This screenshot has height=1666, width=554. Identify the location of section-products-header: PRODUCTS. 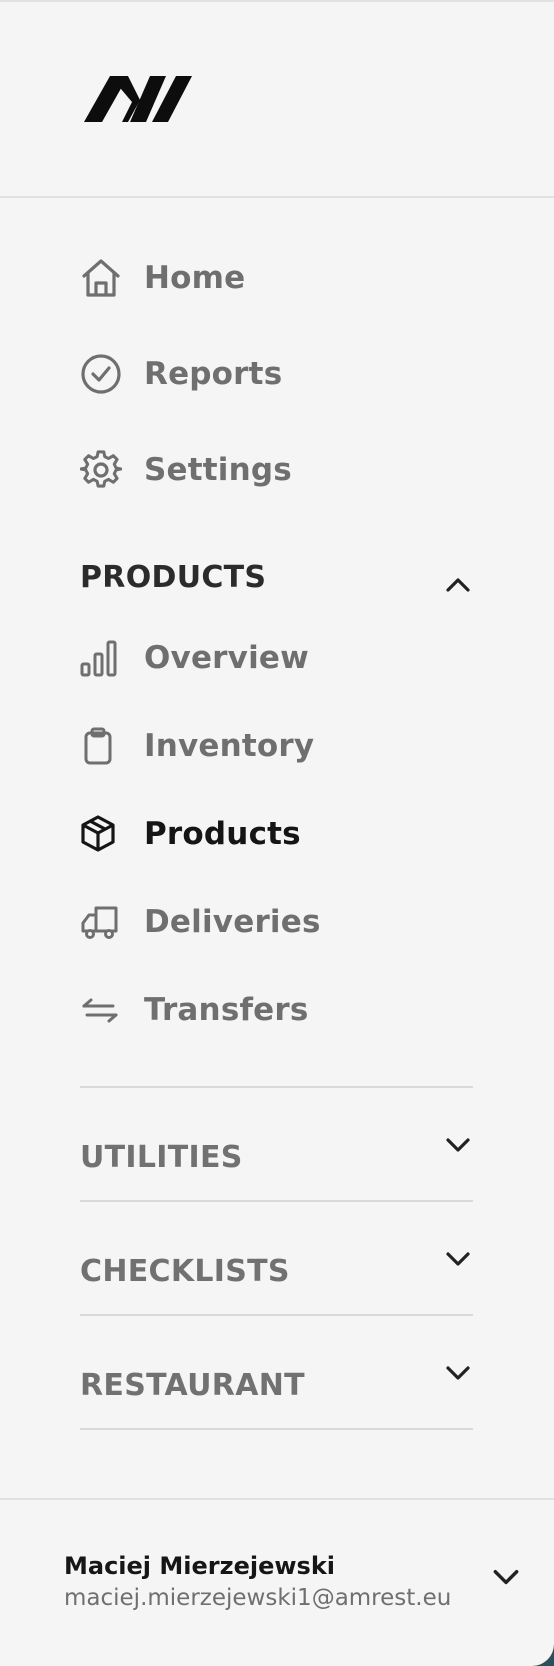
(276, 577).